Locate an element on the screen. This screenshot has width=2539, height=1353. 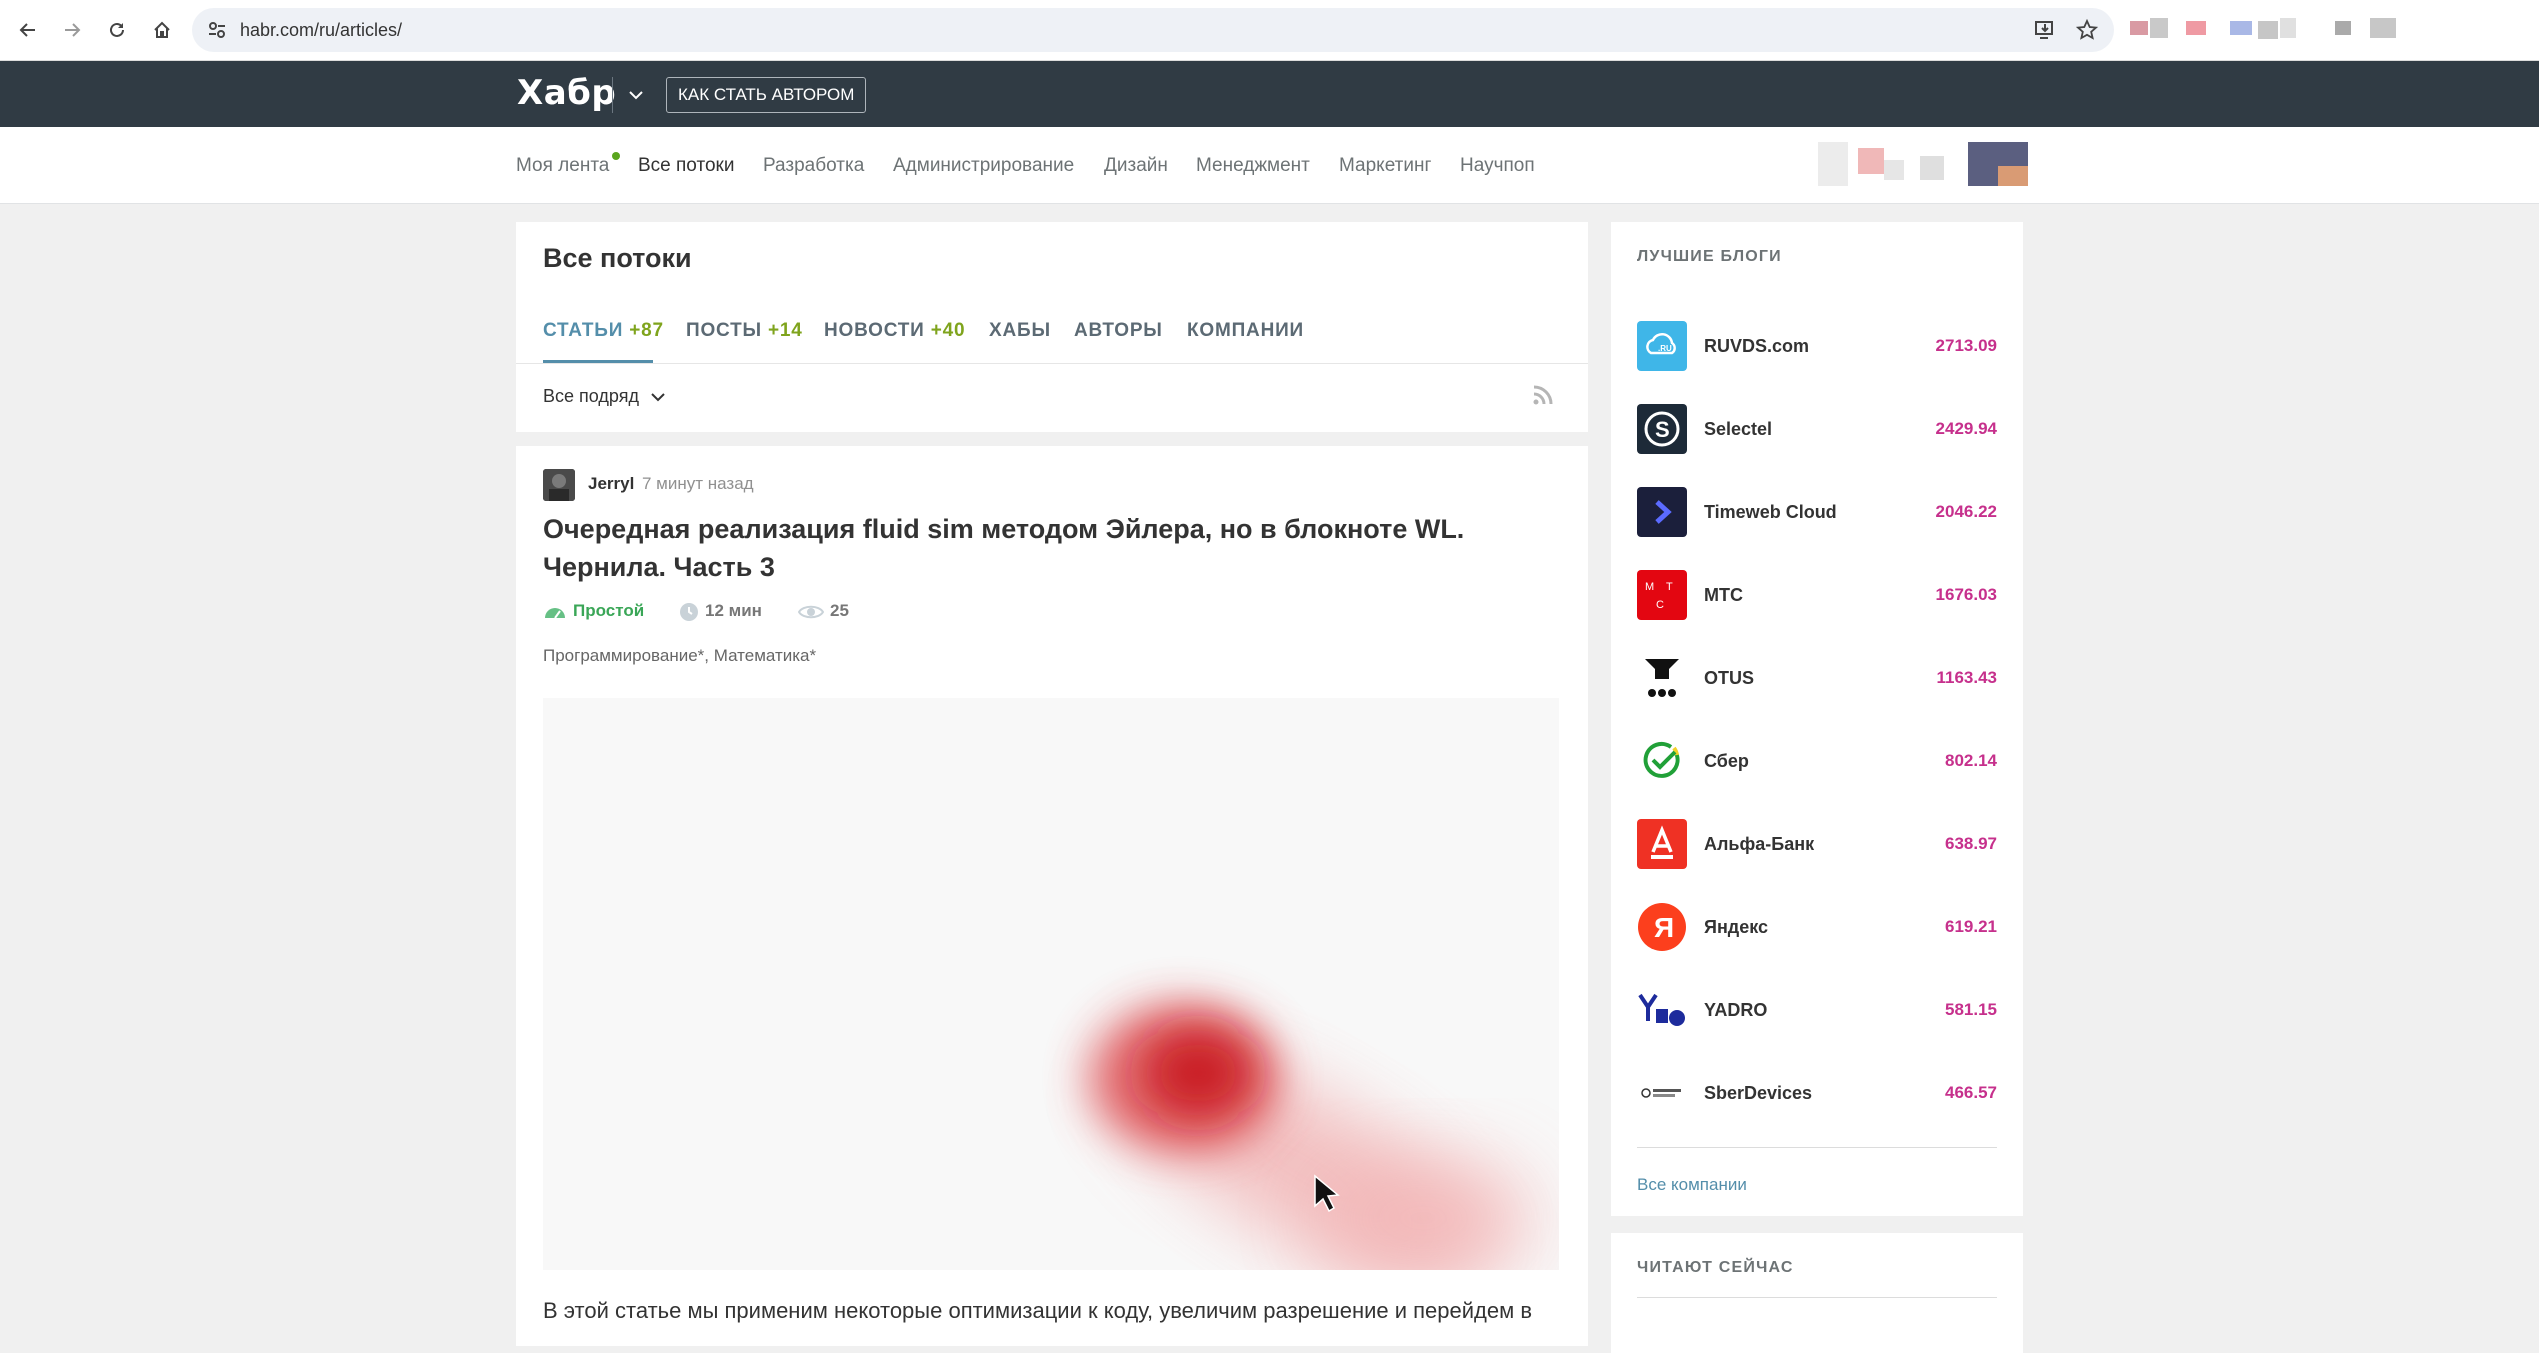
blog-item: Сбер 802.14 is located at coordinates (1817, 762).